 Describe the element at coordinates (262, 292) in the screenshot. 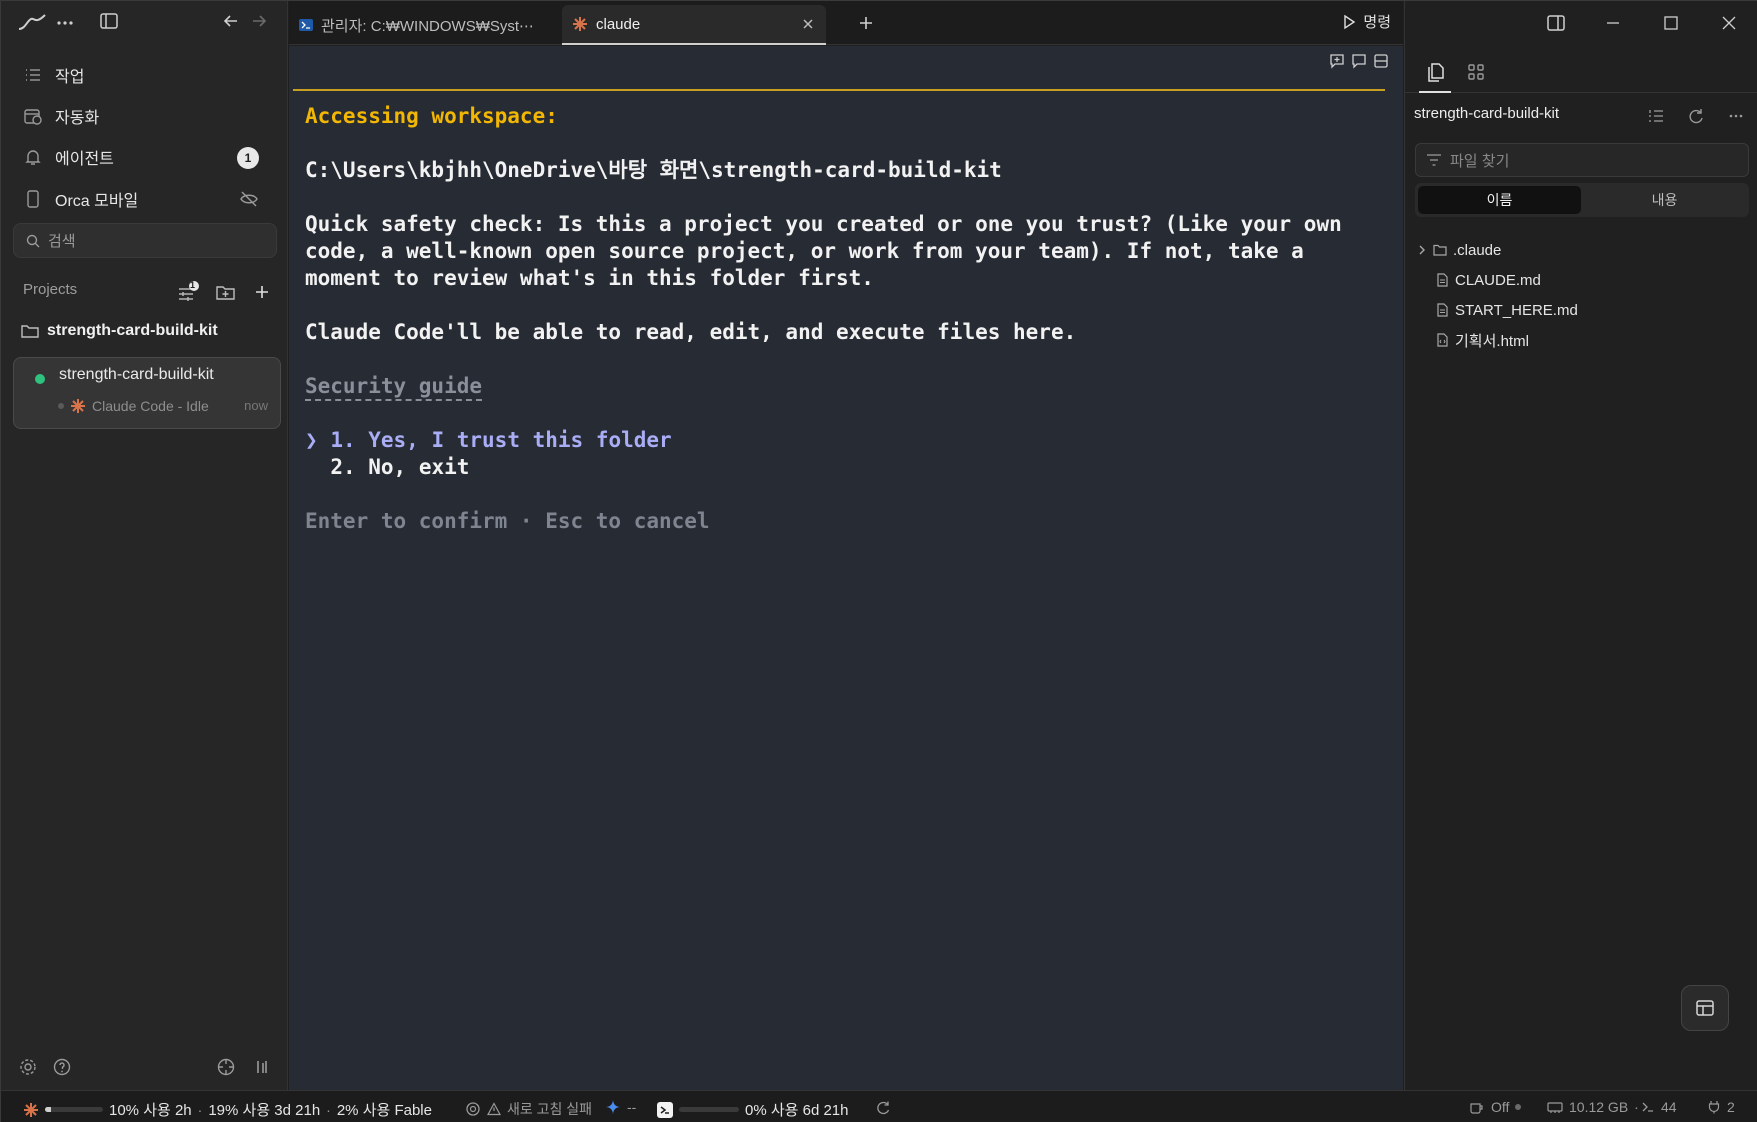

I see `plus-icon` at that location.